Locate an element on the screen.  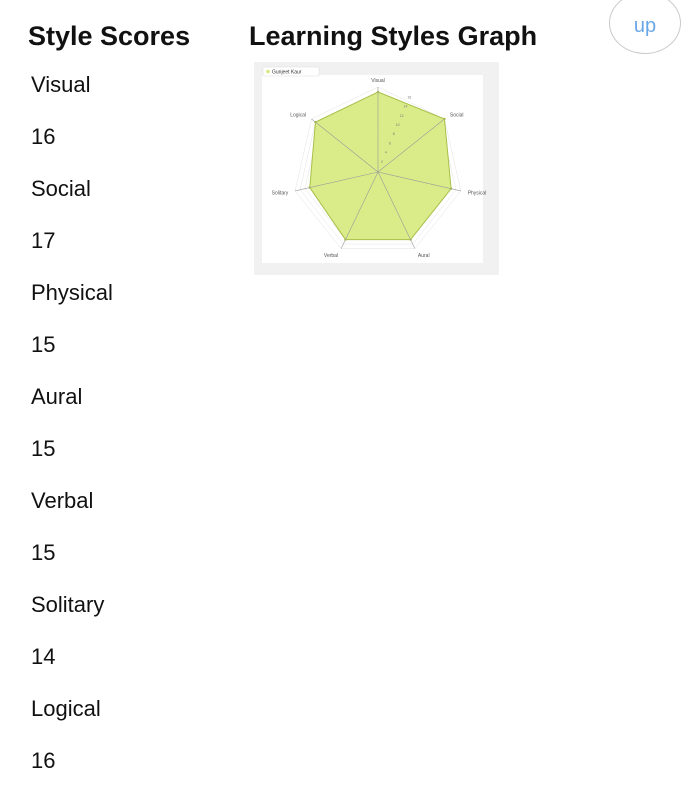
score-label-social: Social is located at coordinates (61, 188).